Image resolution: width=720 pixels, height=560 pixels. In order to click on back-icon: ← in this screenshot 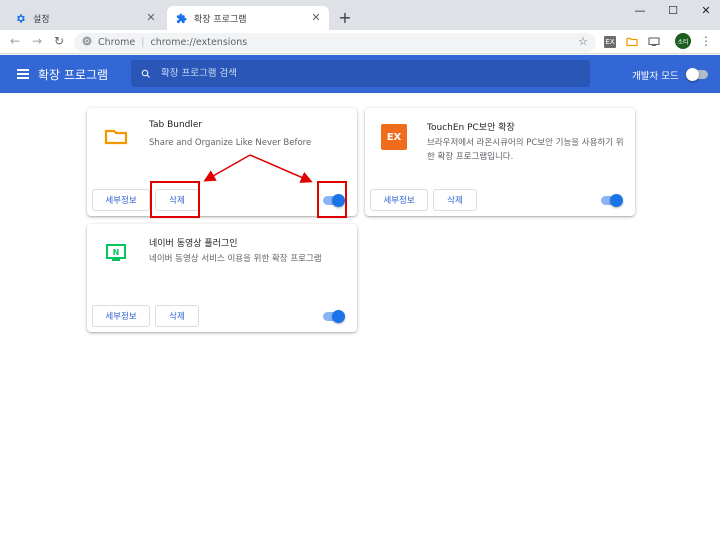, I will do `click(15, 41)`.